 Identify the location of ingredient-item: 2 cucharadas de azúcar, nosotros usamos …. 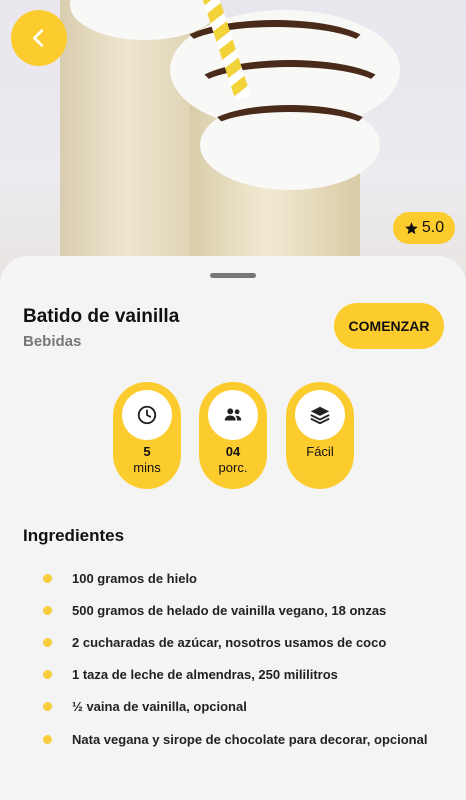
(235, 642).